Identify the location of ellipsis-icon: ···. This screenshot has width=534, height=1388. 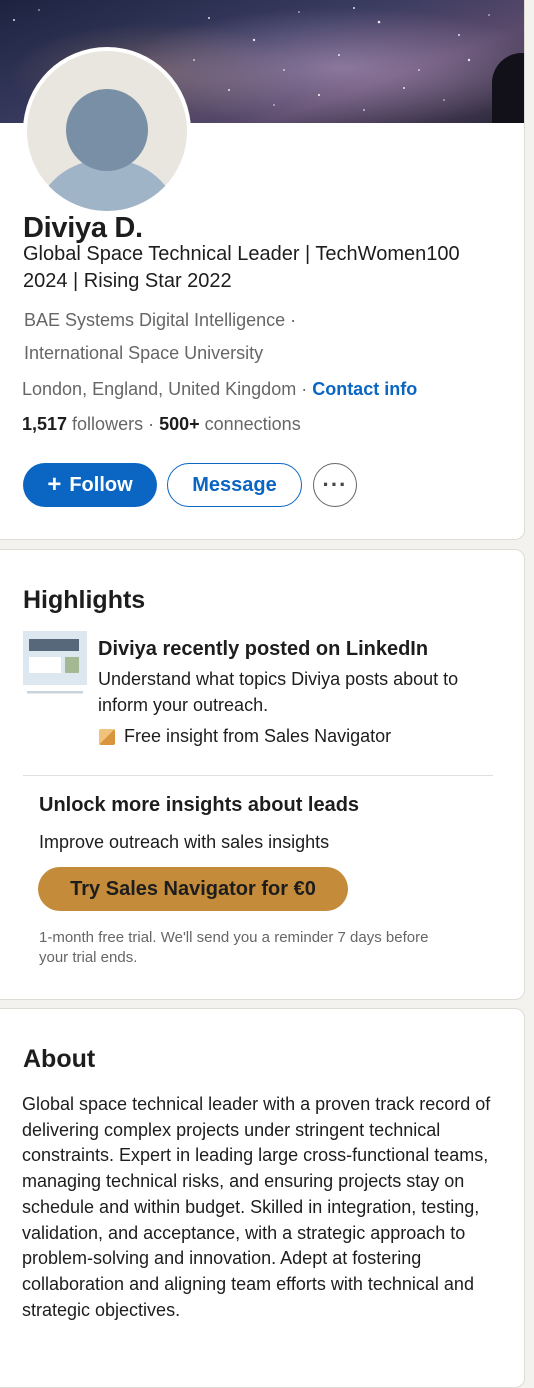
(335, 484).